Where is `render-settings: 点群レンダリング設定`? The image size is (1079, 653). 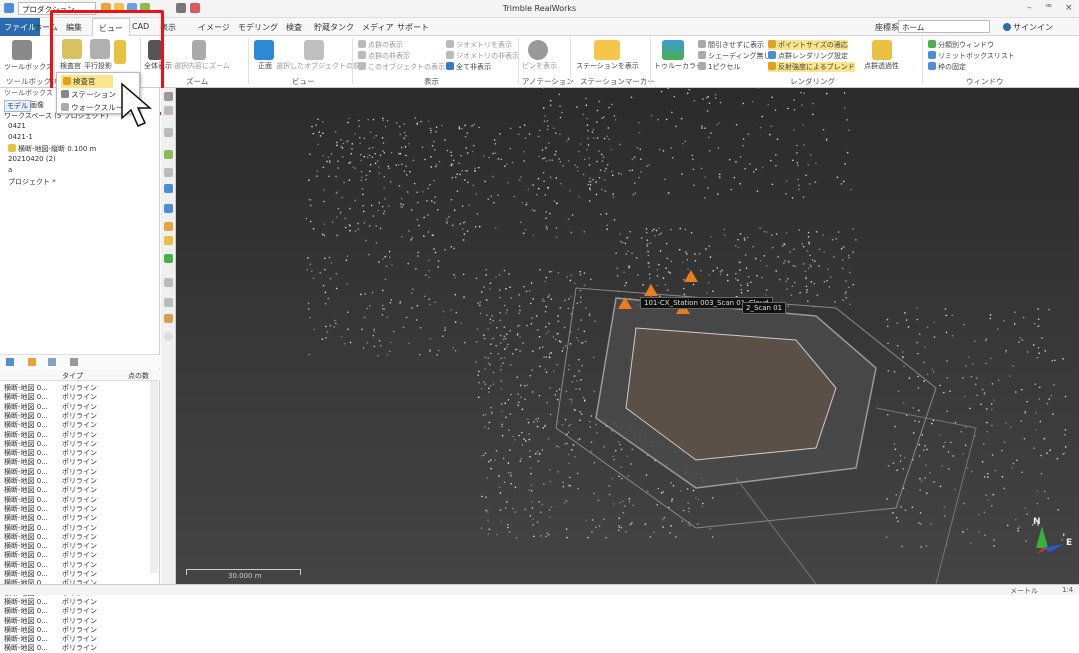
render-settings: 点群レンダリング設定 is located at coordinates (808, 56).